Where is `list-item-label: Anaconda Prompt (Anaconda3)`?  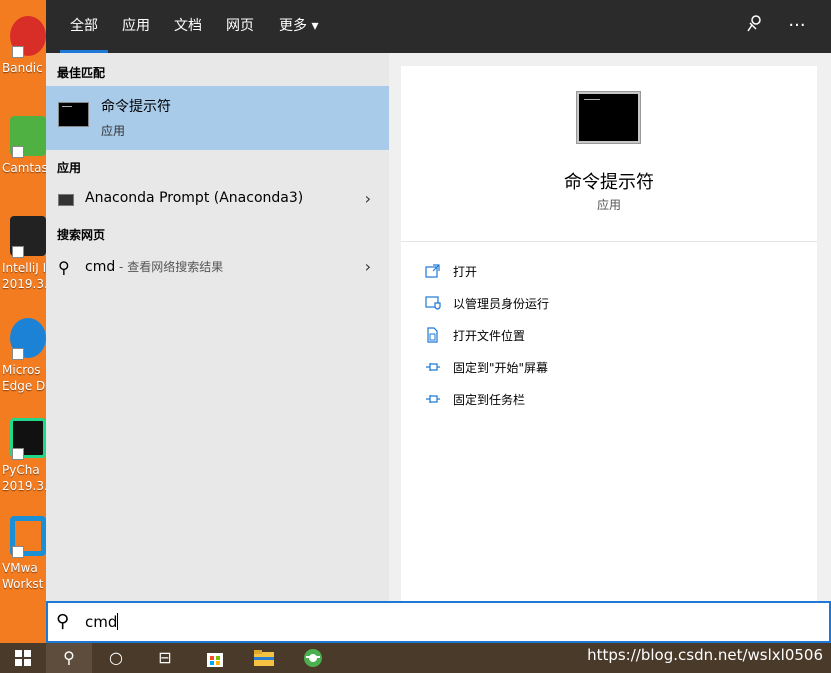
list-item-label: Anaconda Prompt (Anaconda3) is located at coordinates (194, 198).